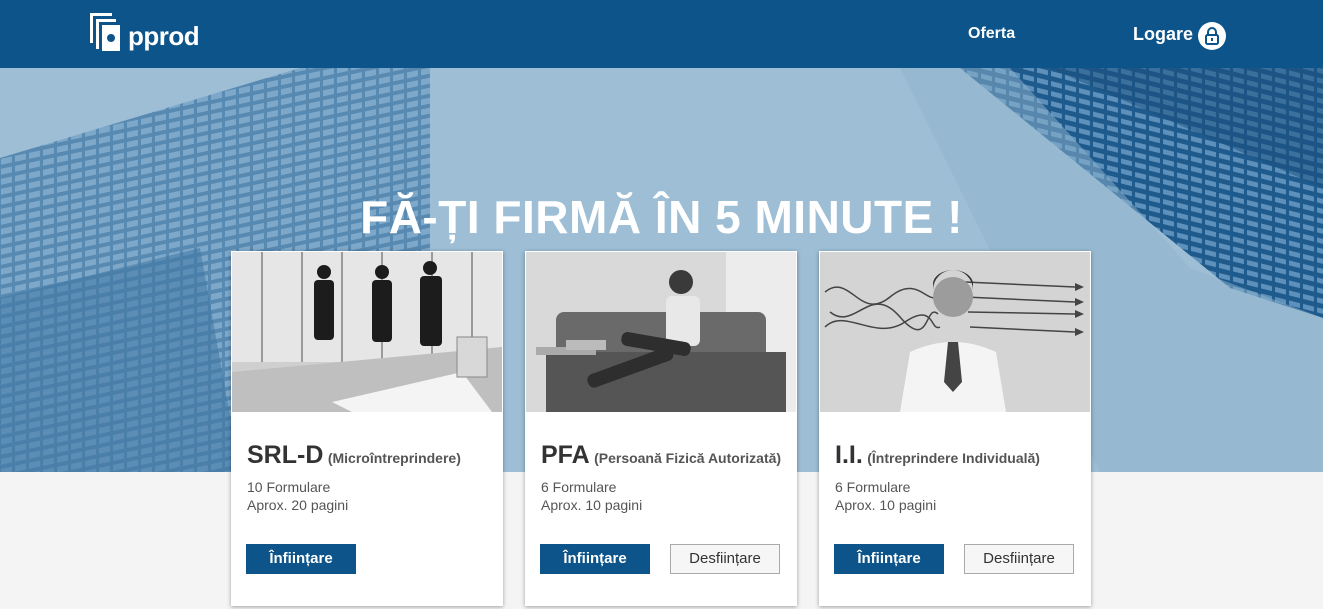 The width and height of the screenshot is (1323, 609). I want to click on card-abbr: SRL-D, so click(285, 455).